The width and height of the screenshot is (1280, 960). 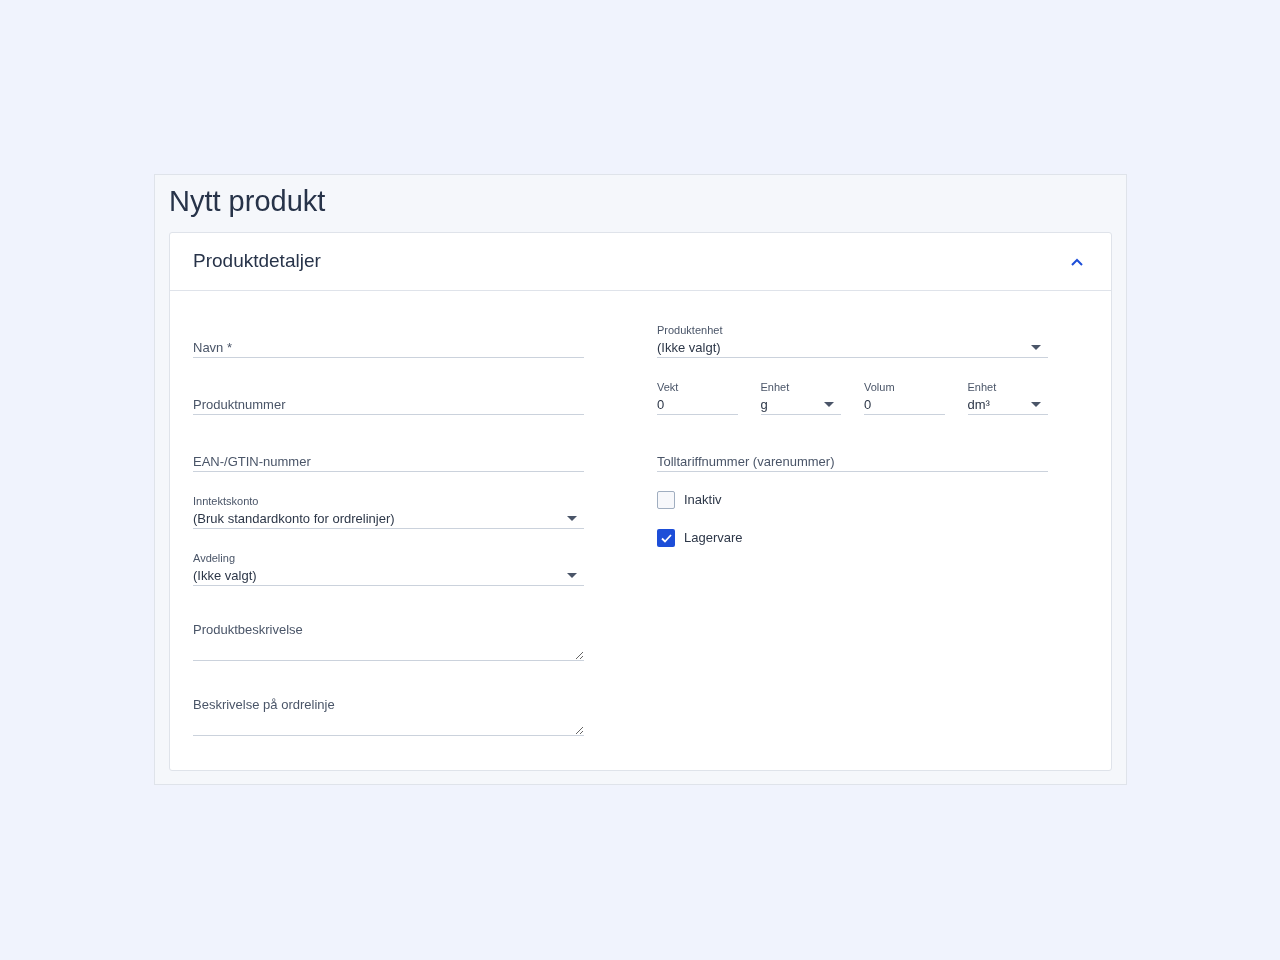 I want to click on field-label: Vekt, so click(x=668, y=387).